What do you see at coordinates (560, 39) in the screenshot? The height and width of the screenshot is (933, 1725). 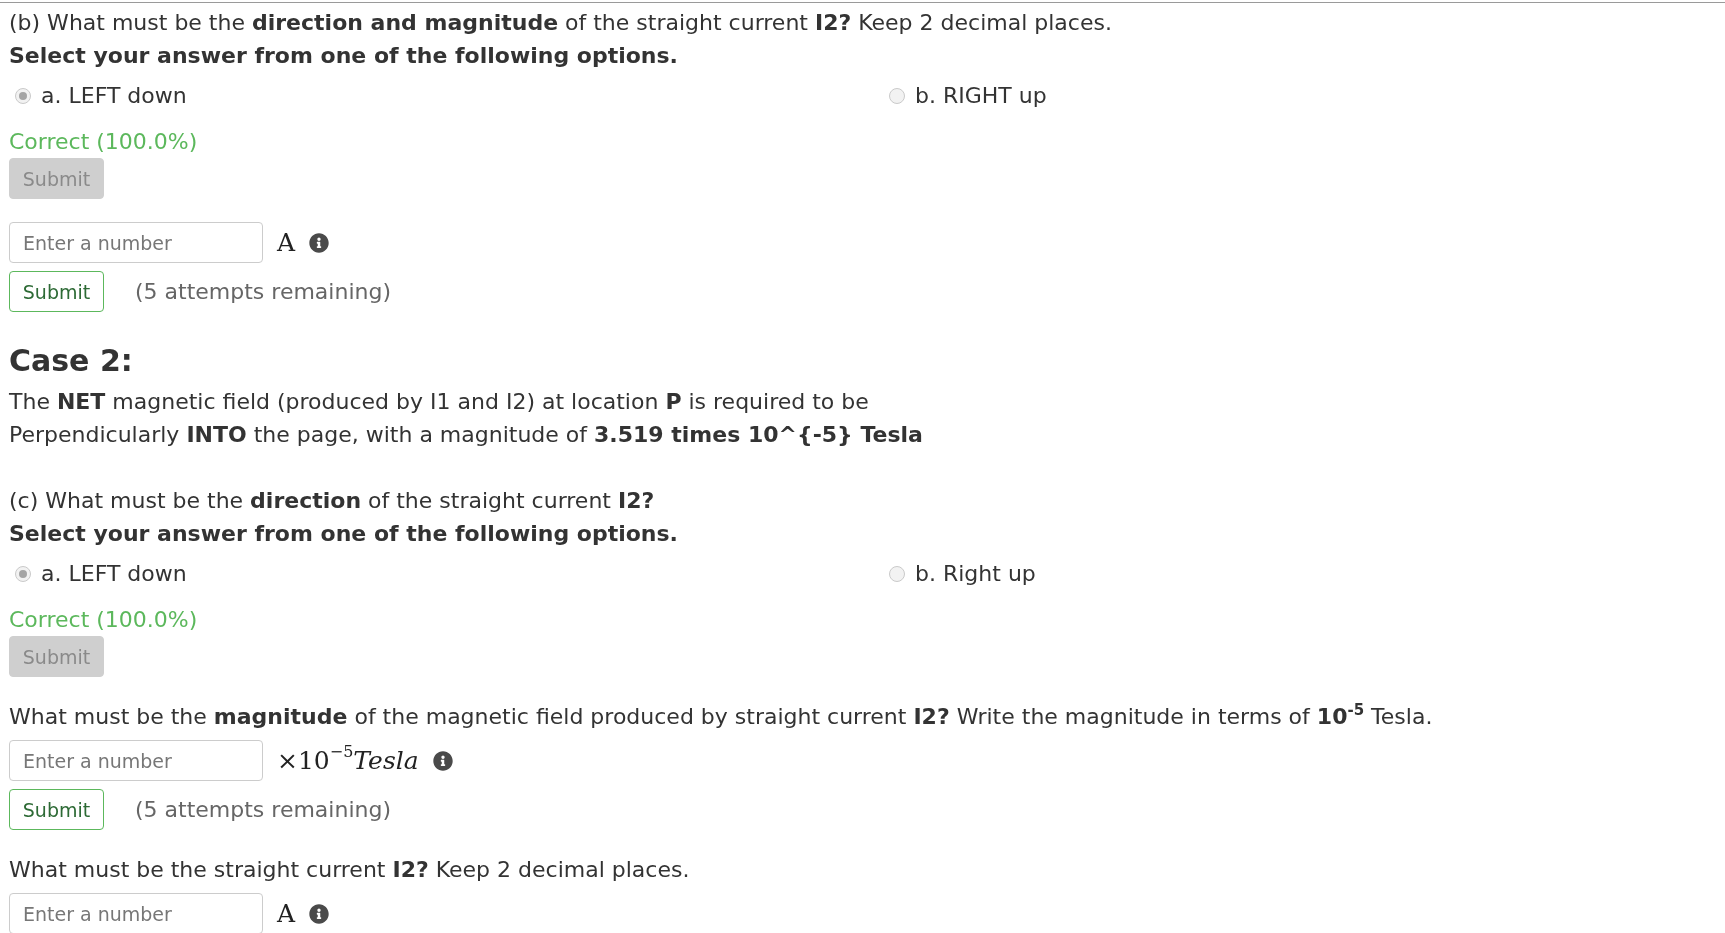 I see `question-text: (b) What must be the direction and magnitude of the straight current I2? Keep 2 decimal places. Select your answer from one of the following options.` at bounding box center [560, 39].